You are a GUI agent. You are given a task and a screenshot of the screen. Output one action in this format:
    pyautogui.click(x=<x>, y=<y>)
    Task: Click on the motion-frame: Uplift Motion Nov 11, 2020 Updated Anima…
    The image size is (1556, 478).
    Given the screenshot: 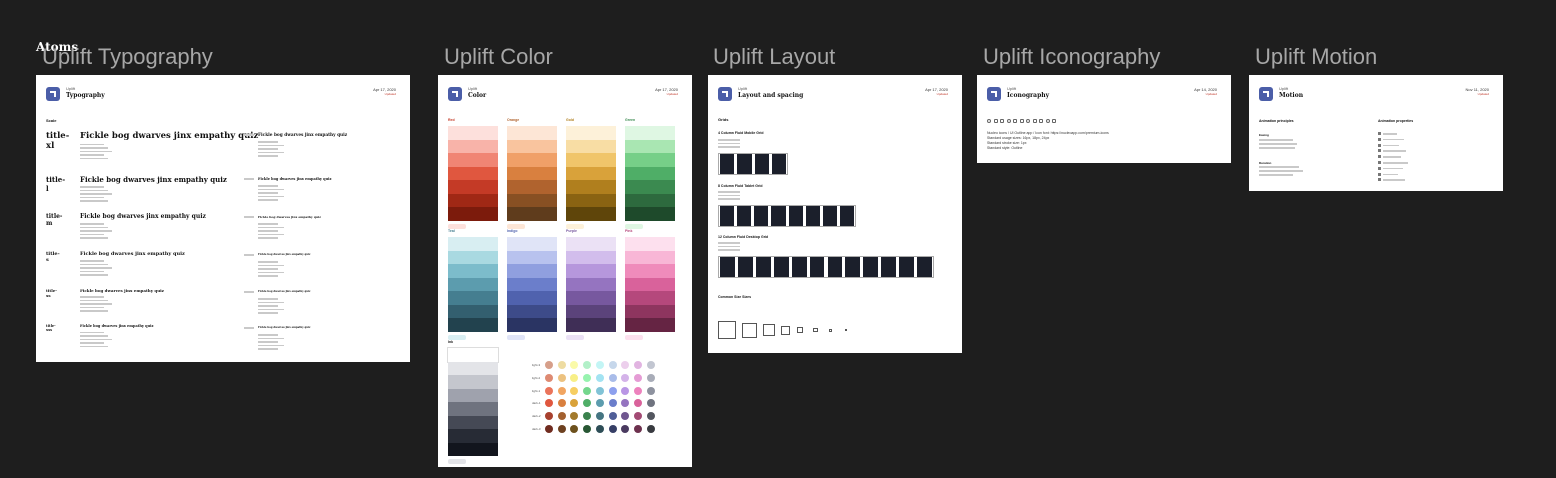 What is the action you would take?
    pyautogui.click(x=1376, y=133)
    